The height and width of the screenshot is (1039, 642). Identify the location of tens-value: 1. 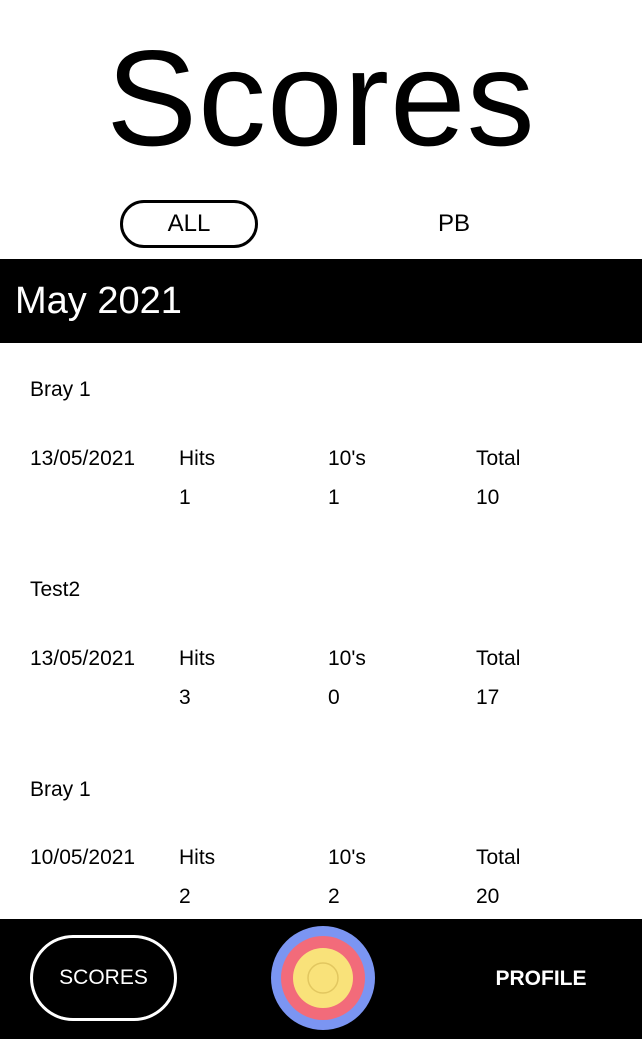
(334, 497).